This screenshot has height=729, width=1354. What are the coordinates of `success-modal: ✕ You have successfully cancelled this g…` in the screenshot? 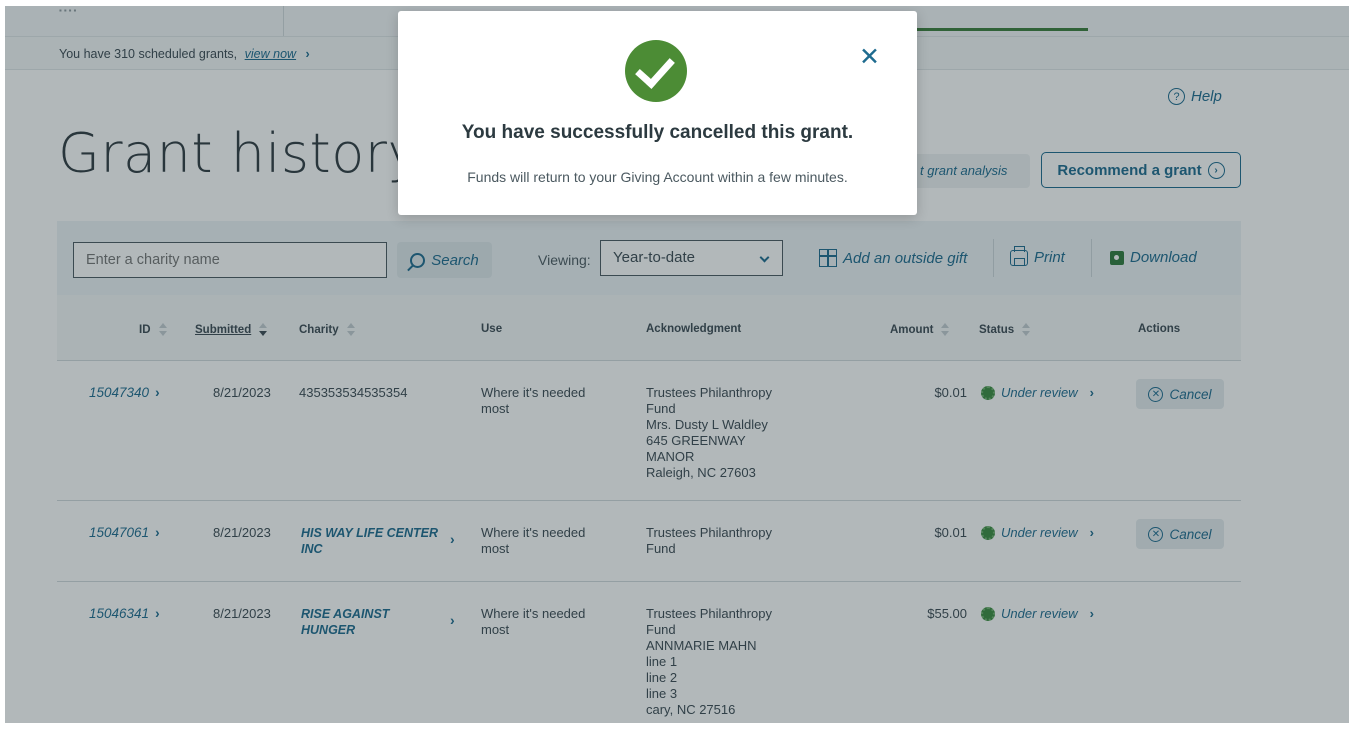 It's located at (657, 113).